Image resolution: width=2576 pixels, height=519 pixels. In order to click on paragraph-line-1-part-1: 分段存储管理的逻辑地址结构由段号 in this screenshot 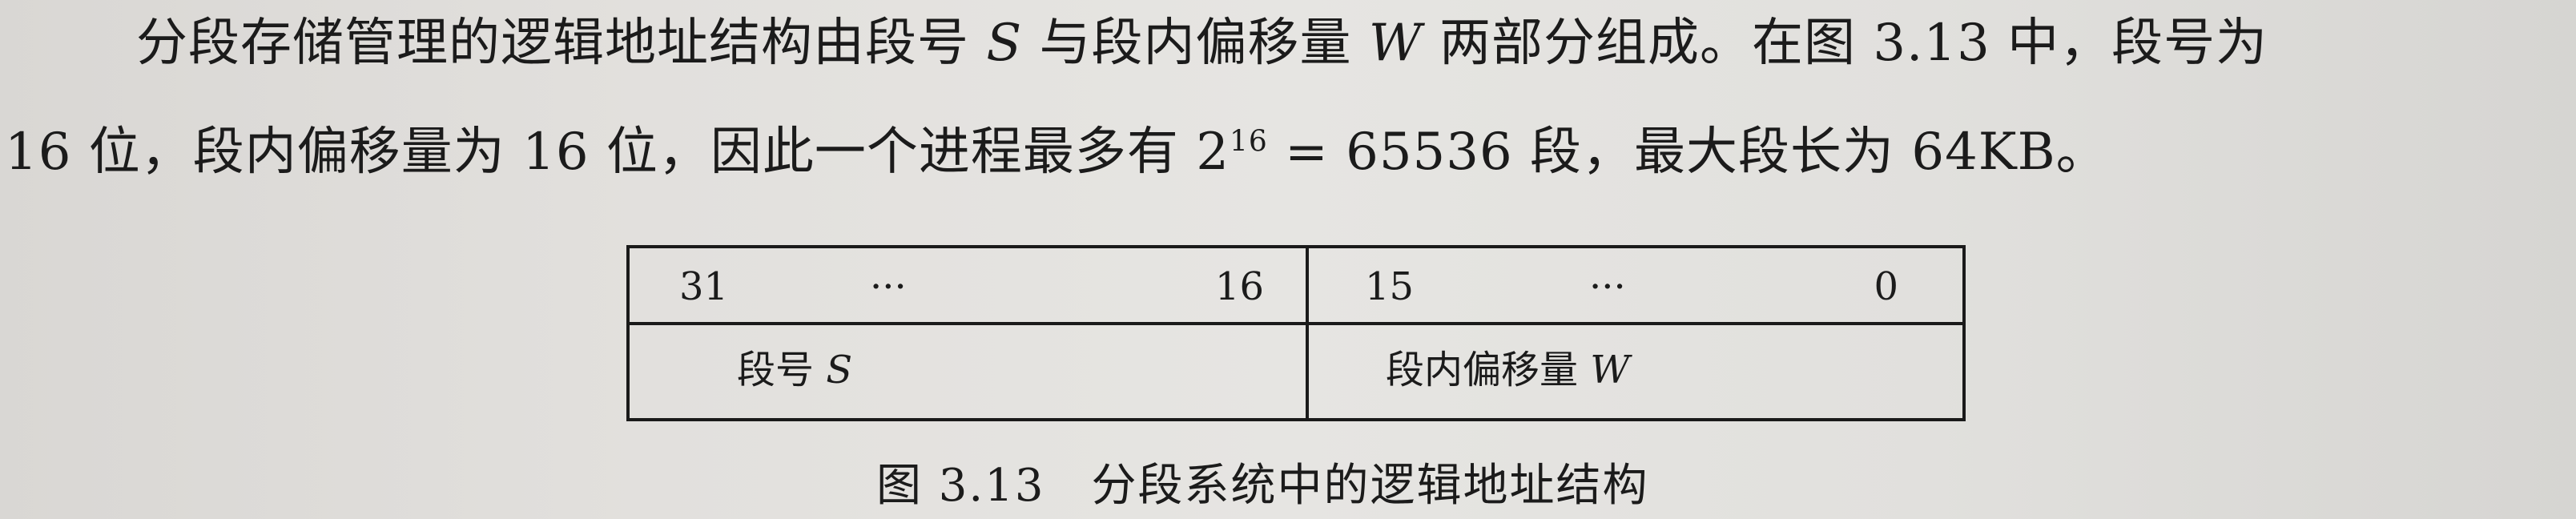, I will do `click(553, 43)`.